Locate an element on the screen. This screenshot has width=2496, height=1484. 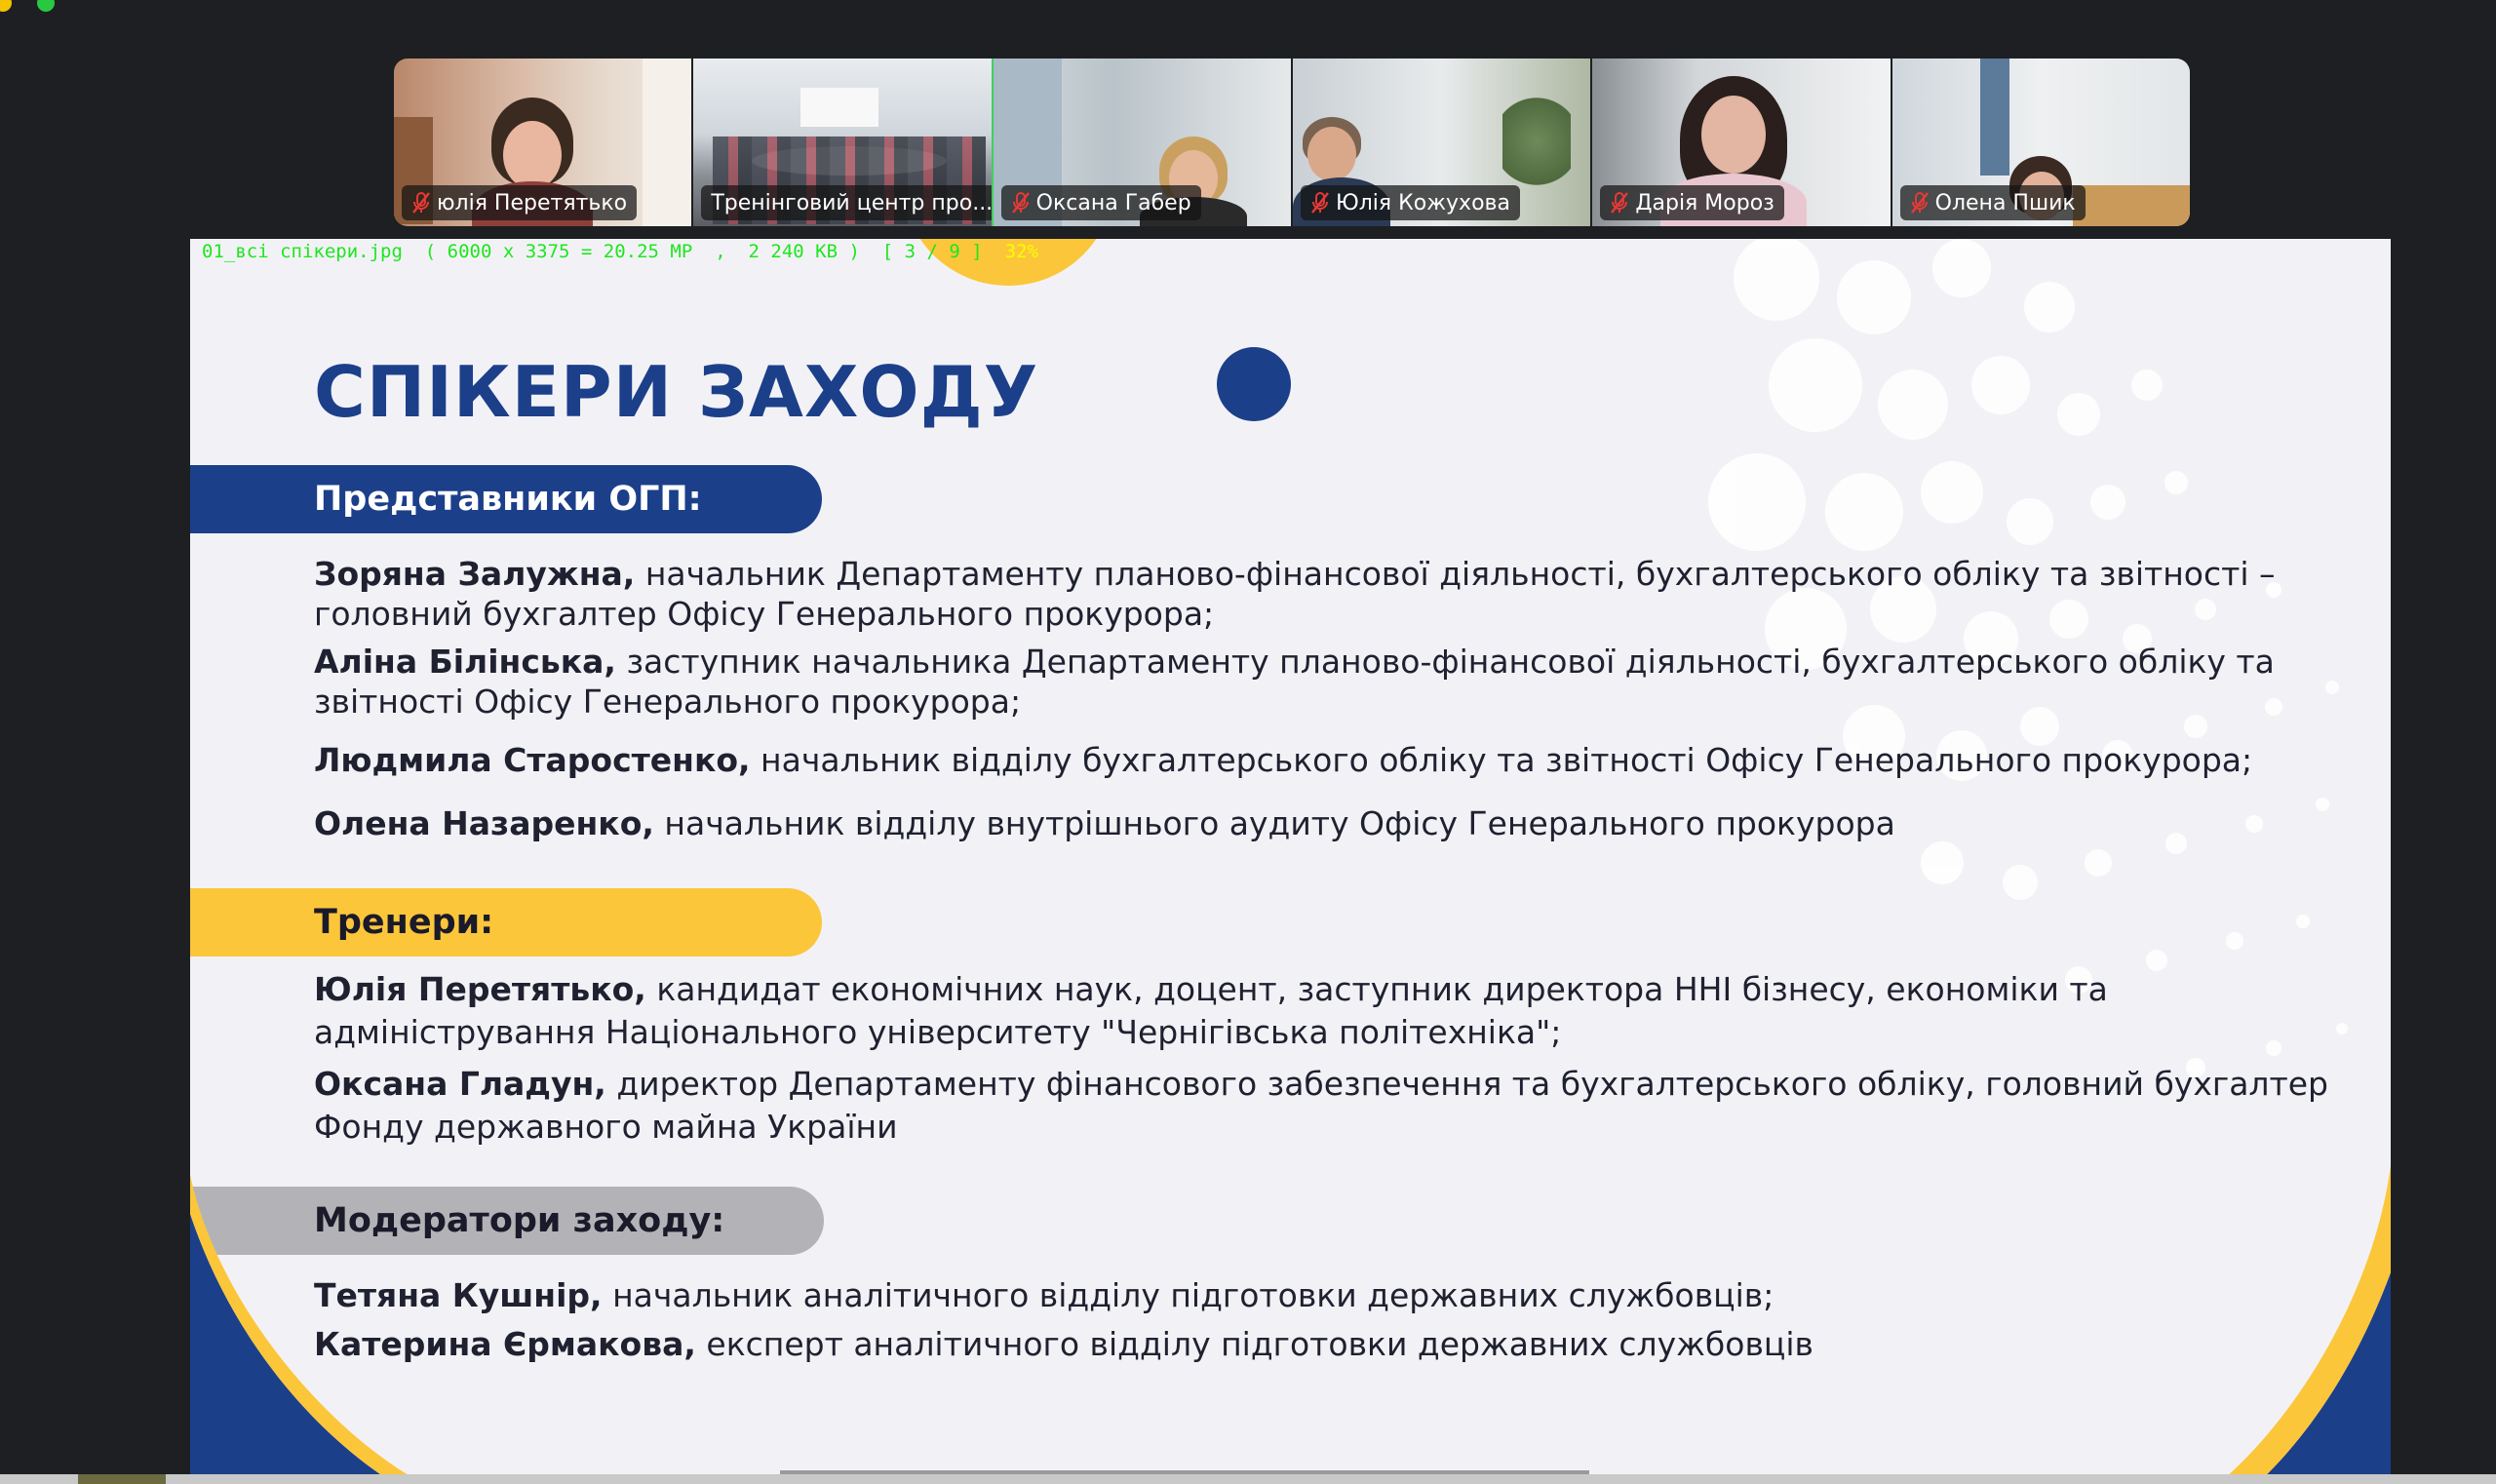
zoom-level: 32% is located at coordinates (1021, 251).